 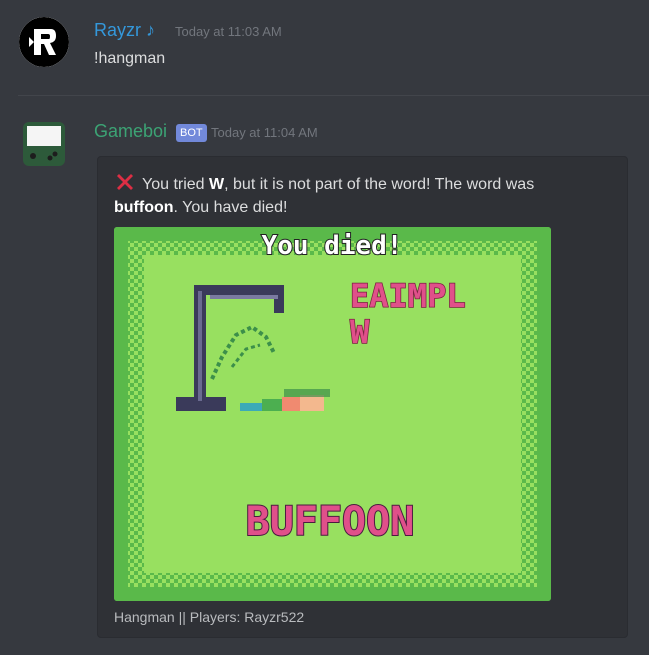 I want to click on author-name-rayzr: Rayzr ♪, so click(x=124, y=30).